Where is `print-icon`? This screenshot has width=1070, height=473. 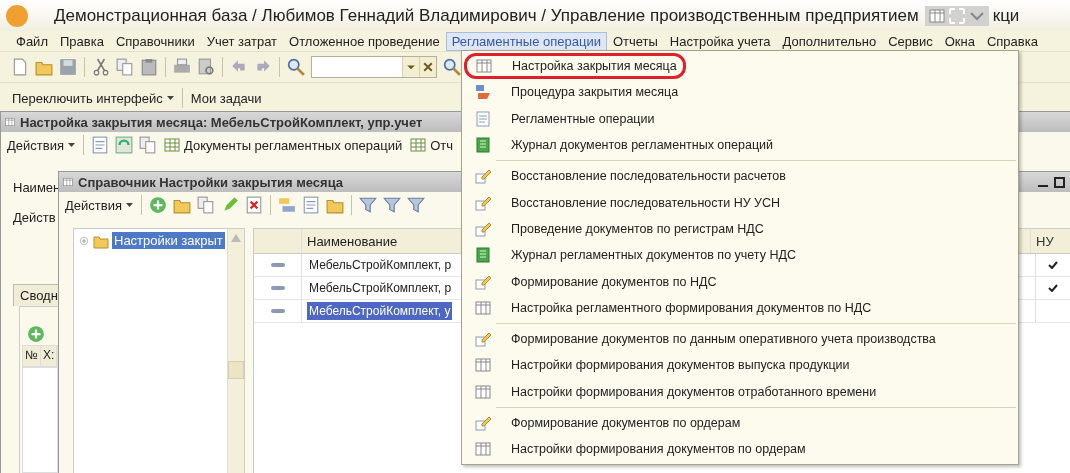 print-icon is located at coordinates (182, 67).